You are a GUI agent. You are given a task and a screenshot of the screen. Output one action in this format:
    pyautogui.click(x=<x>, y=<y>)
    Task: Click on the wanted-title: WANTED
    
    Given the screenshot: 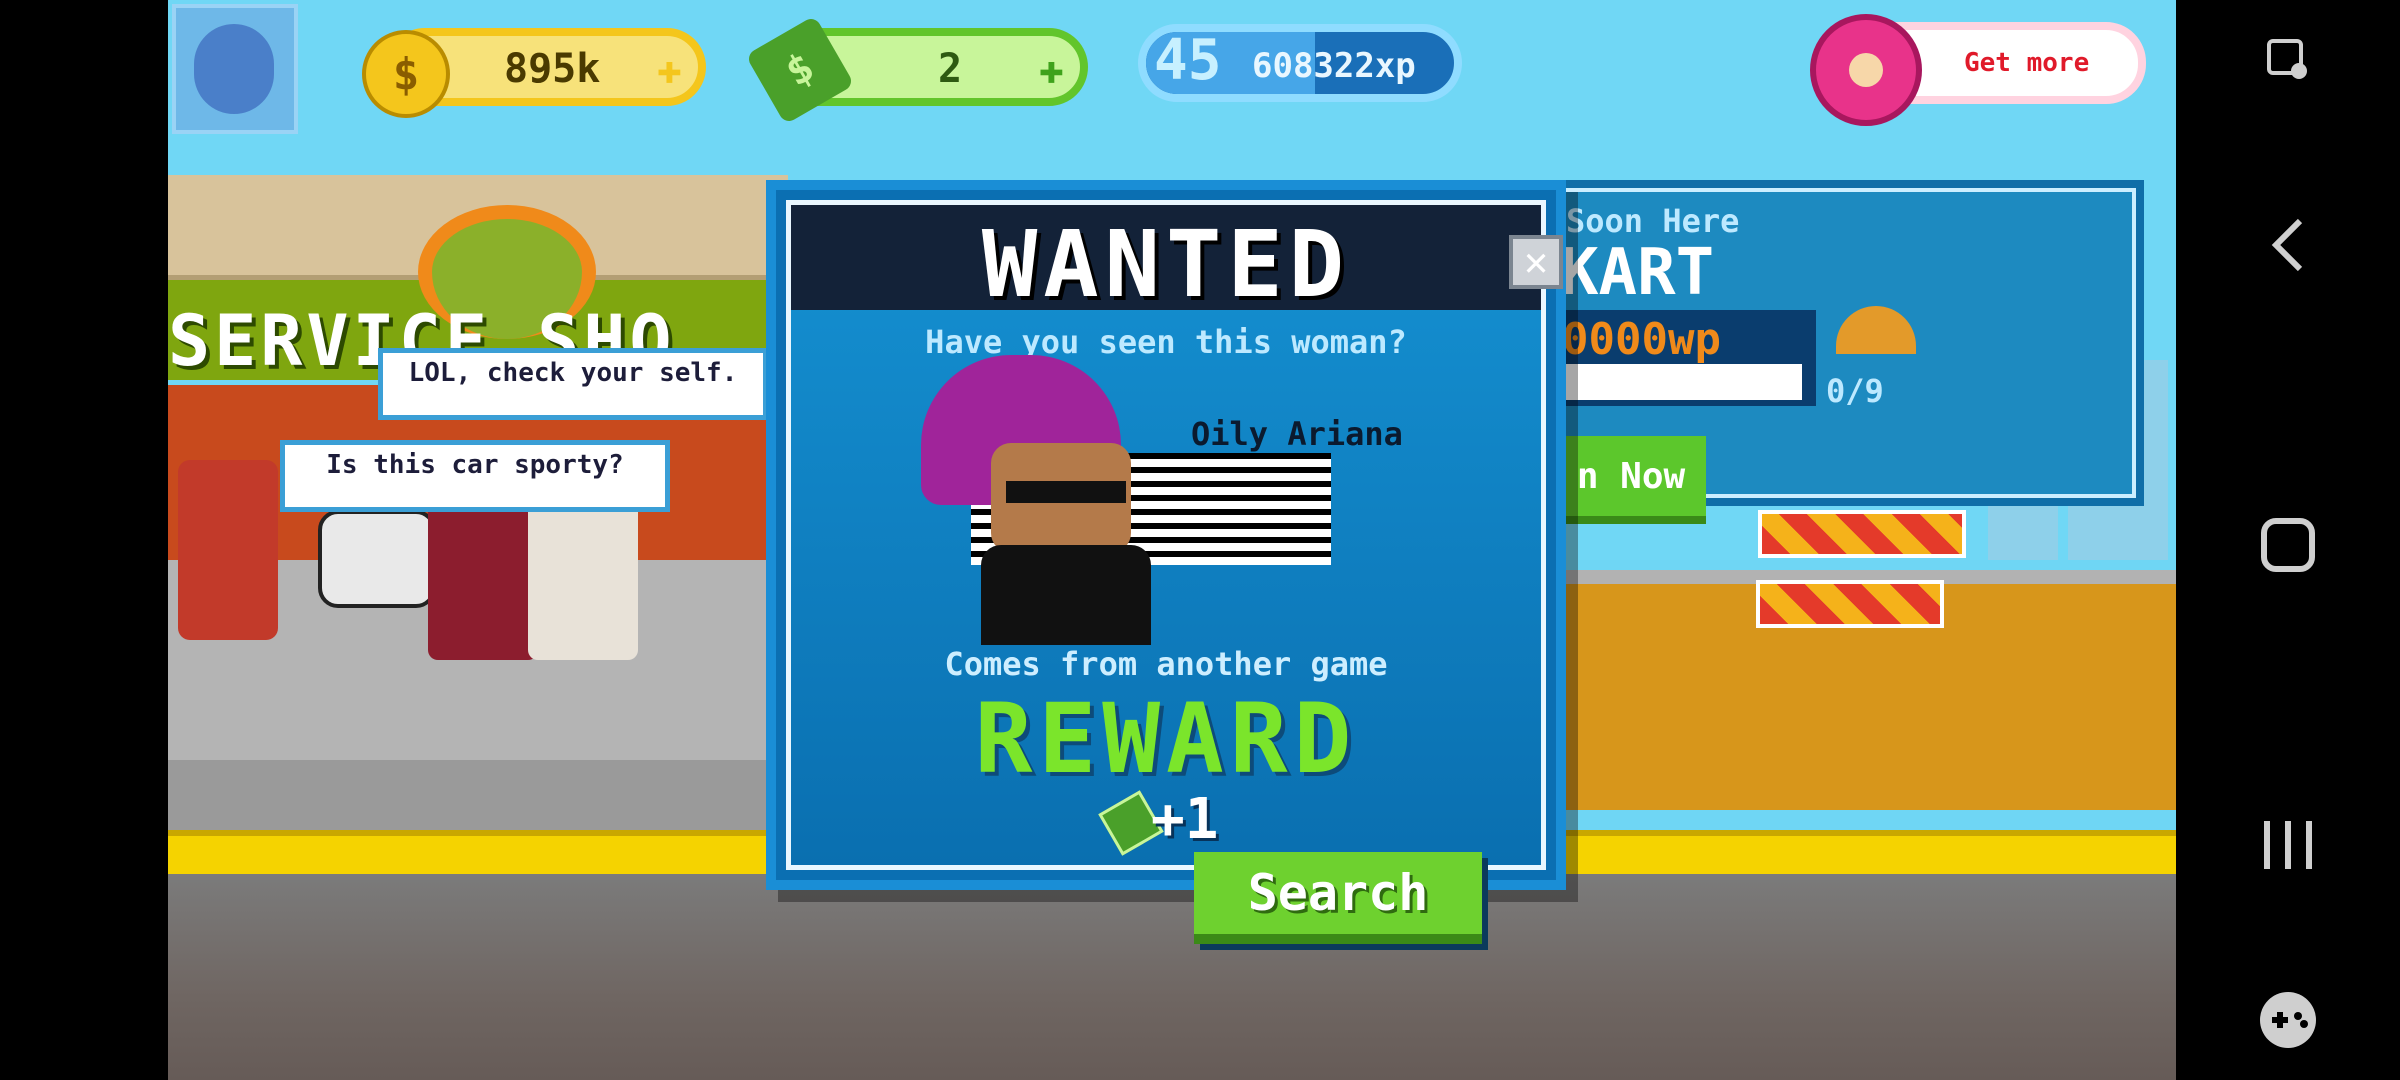 What is the action you would take?
    pyautogui.click(x=1166, y=264)
    